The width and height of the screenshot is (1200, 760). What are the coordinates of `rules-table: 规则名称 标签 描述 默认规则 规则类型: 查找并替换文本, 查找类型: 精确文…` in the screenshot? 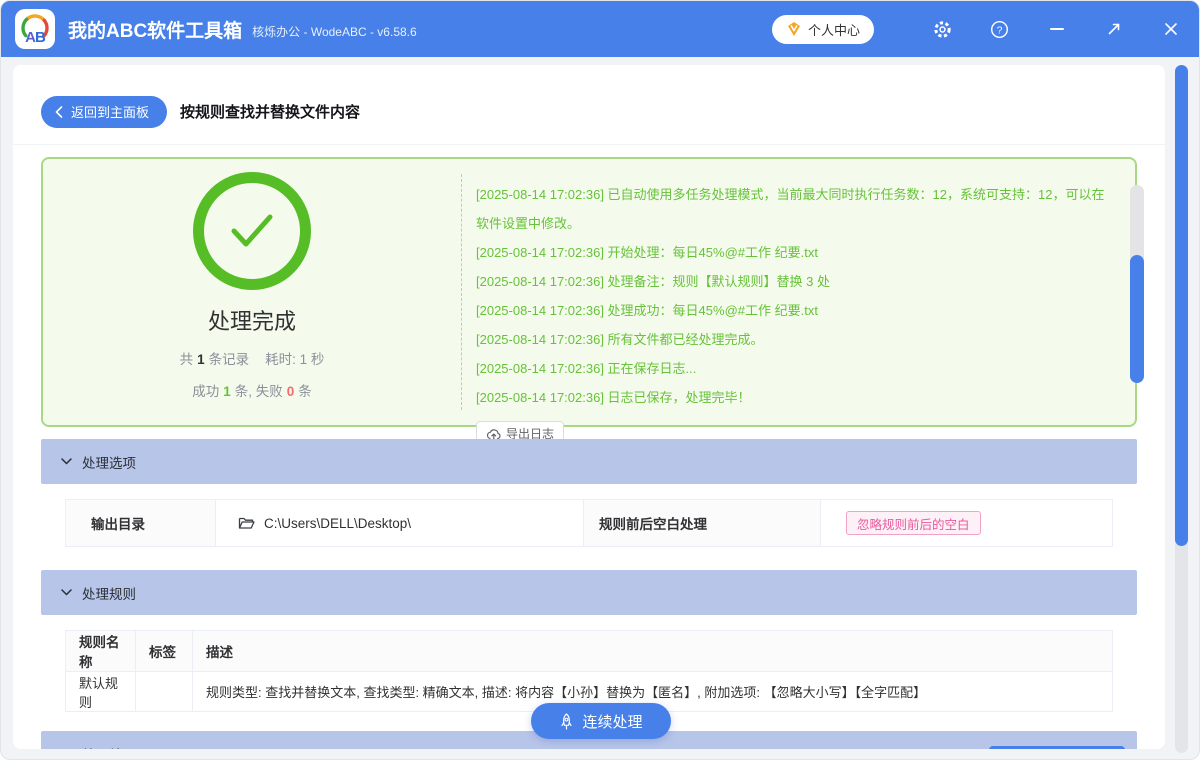 It's located at (589, 671).